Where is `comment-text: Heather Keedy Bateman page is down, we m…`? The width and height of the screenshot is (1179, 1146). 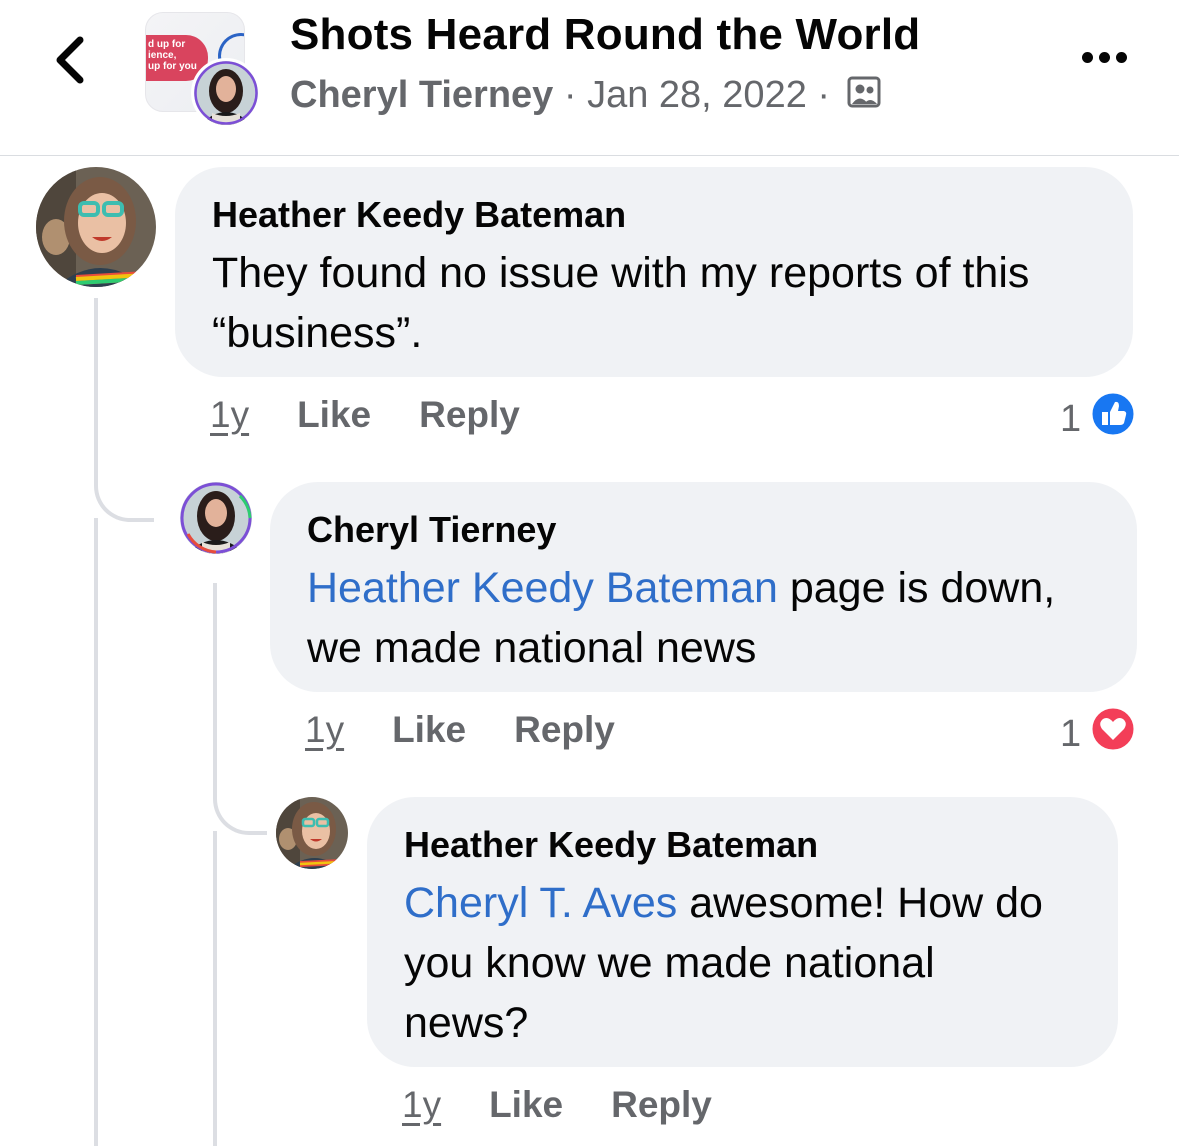 comment-text: Heather Keedy Bateman page is down, we m… is located at coordinates (681, 618).